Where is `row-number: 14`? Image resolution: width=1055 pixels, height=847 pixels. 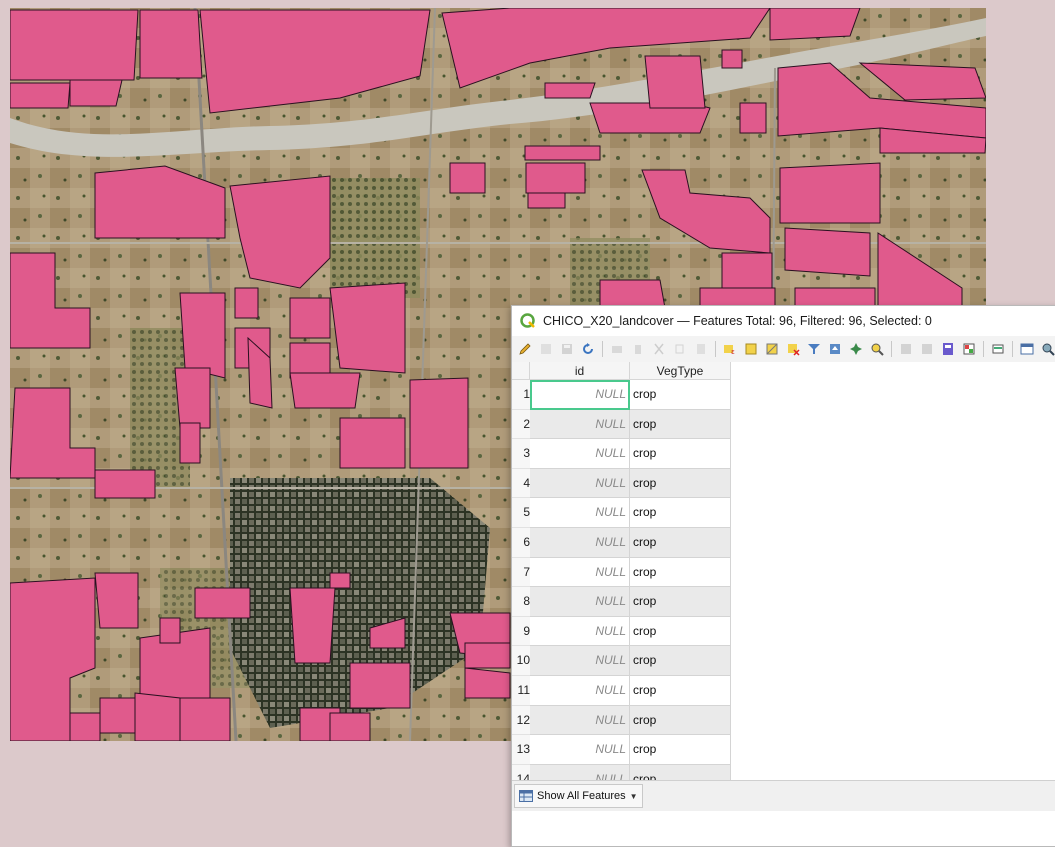 row-number: 14 is located at coordinates (521, 772).